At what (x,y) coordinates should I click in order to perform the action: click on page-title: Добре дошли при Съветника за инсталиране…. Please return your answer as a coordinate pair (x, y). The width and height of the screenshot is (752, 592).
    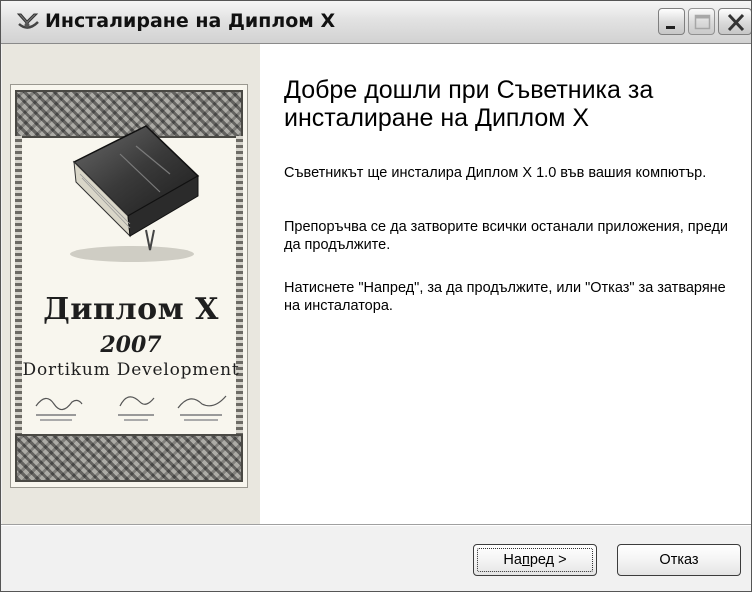
    Looking at the image, I should click on (469, 104).